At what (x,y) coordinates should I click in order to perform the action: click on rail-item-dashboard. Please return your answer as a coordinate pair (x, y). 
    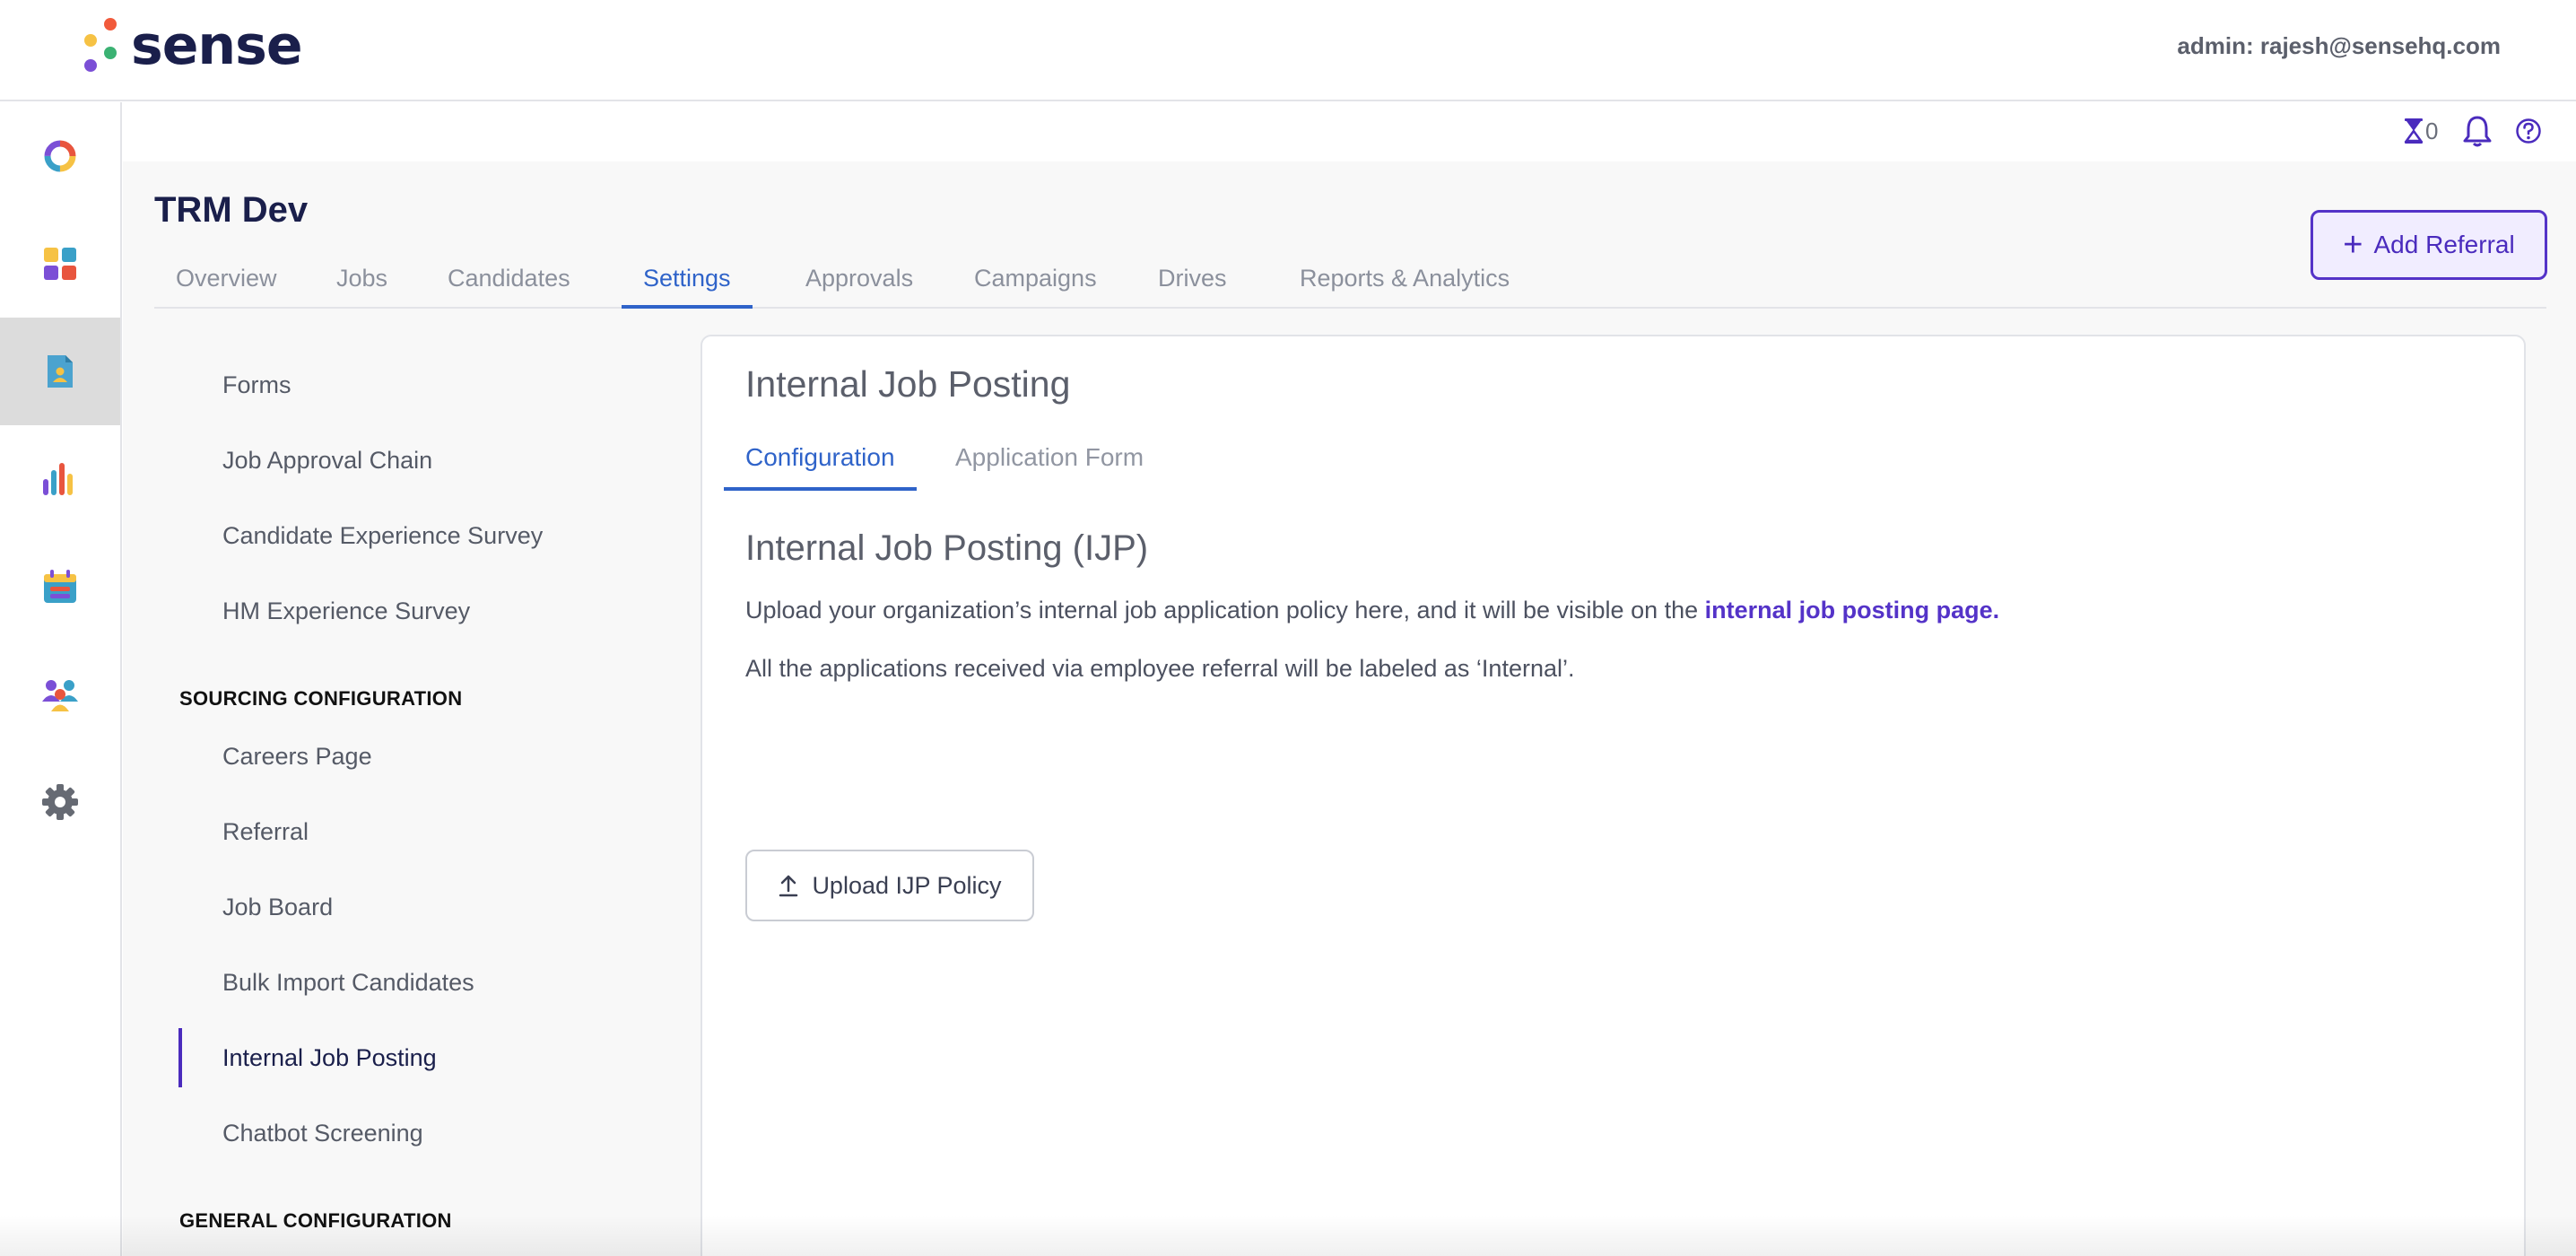
    Looking at the image, I should click on (60, 156).